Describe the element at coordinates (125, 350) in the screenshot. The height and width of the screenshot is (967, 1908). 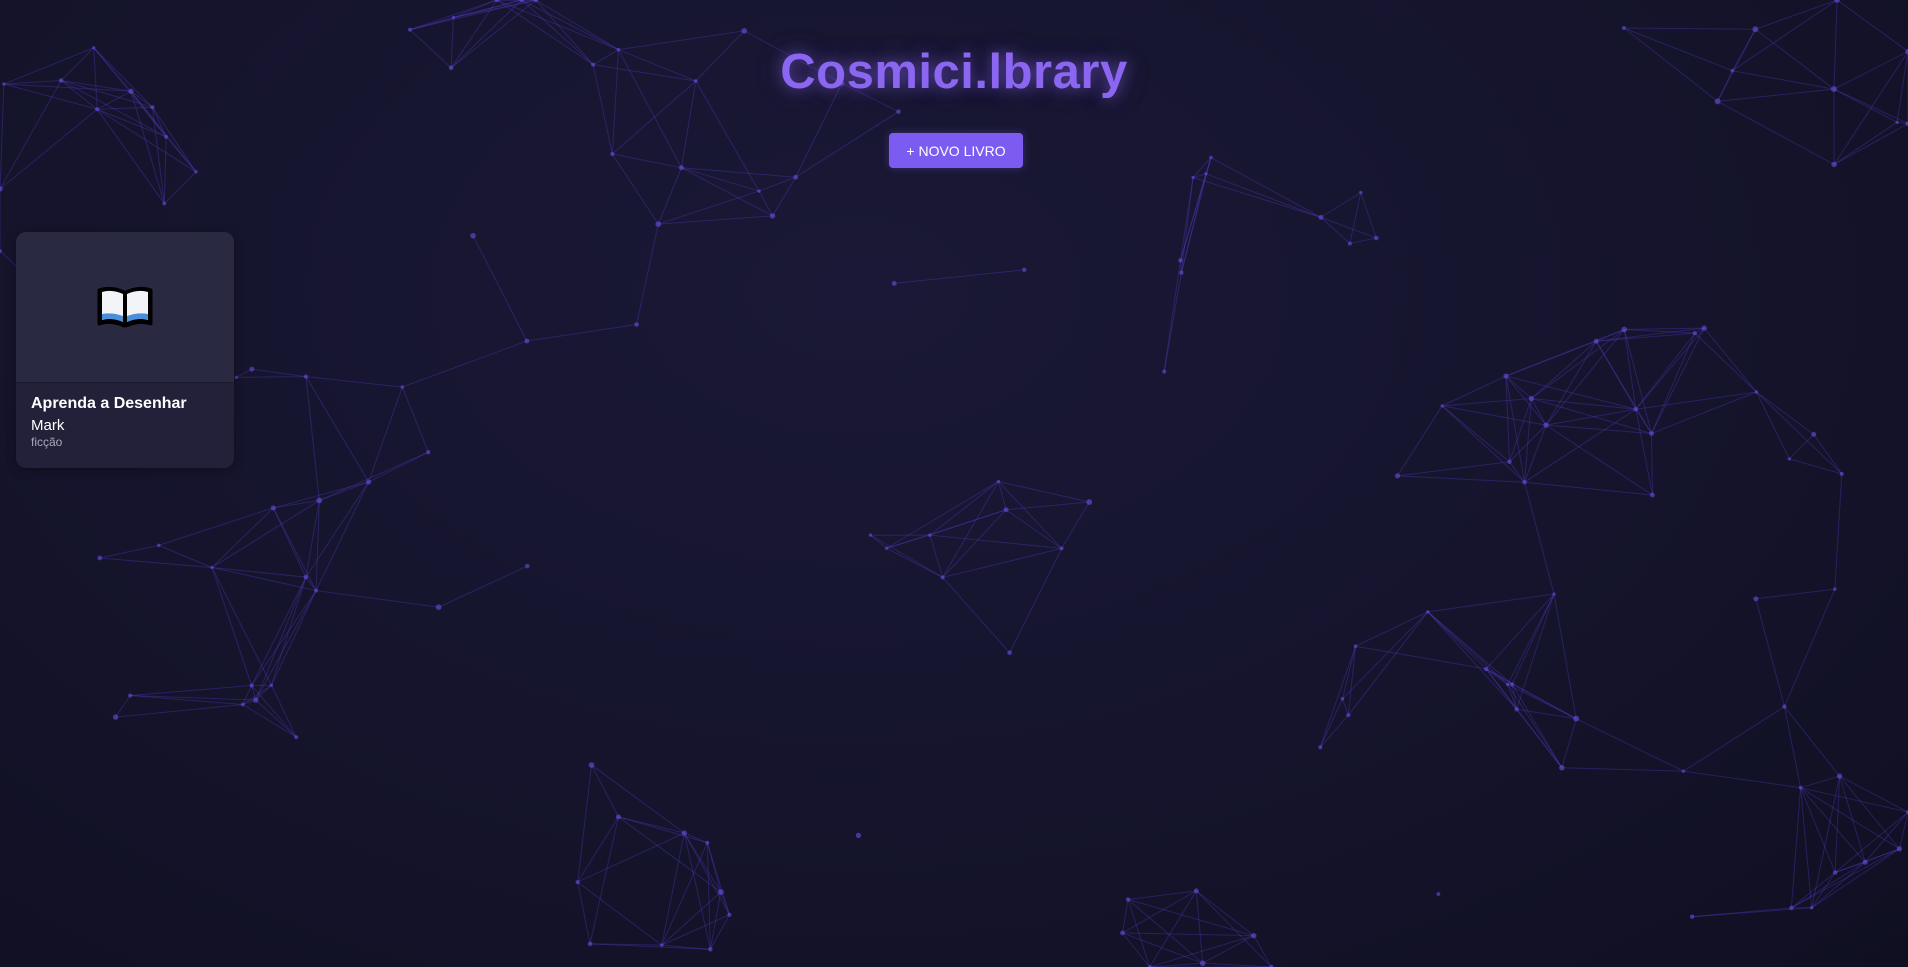
I see `book-card: Aprenda a Desenhar Mark ficção` at that location.